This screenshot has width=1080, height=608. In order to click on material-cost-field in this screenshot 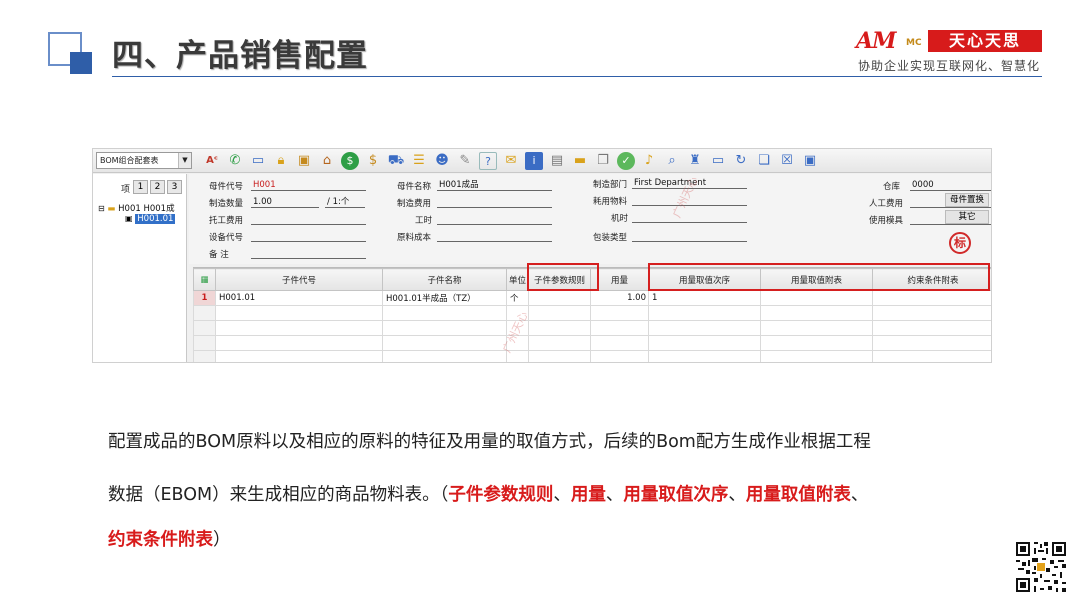, I will do `click(494, 236)`.